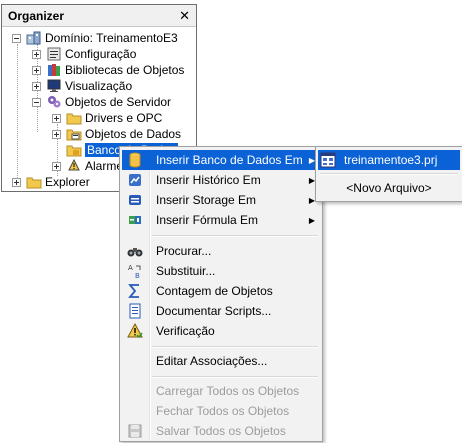 This screenshot has height=443, width=462. I want to click on tree-item-configuracao: Configuração, so click(84, 54).